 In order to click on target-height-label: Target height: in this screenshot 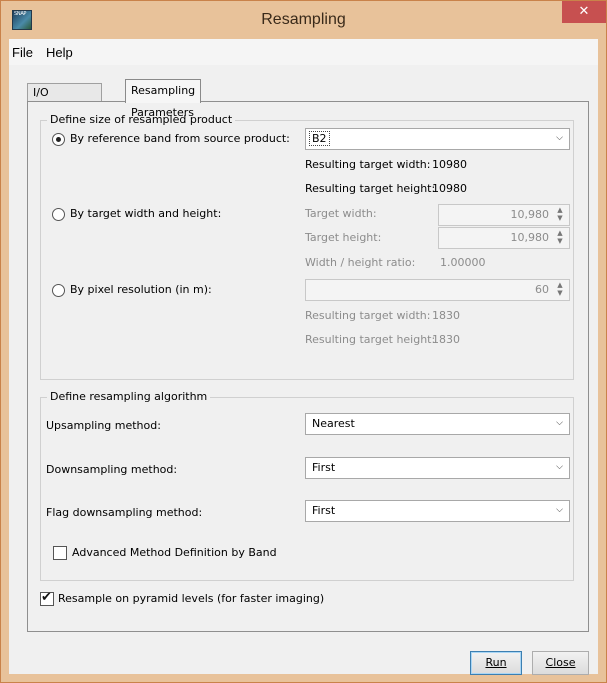, I will do `click(343, 237)`.